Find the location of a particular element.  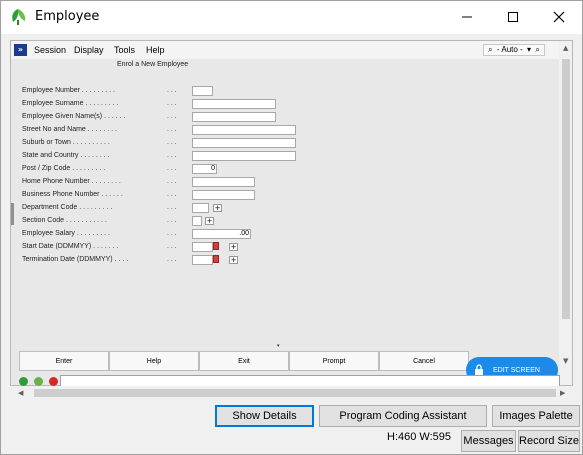

enter-button: Enter is located at coordinates (64, 361).